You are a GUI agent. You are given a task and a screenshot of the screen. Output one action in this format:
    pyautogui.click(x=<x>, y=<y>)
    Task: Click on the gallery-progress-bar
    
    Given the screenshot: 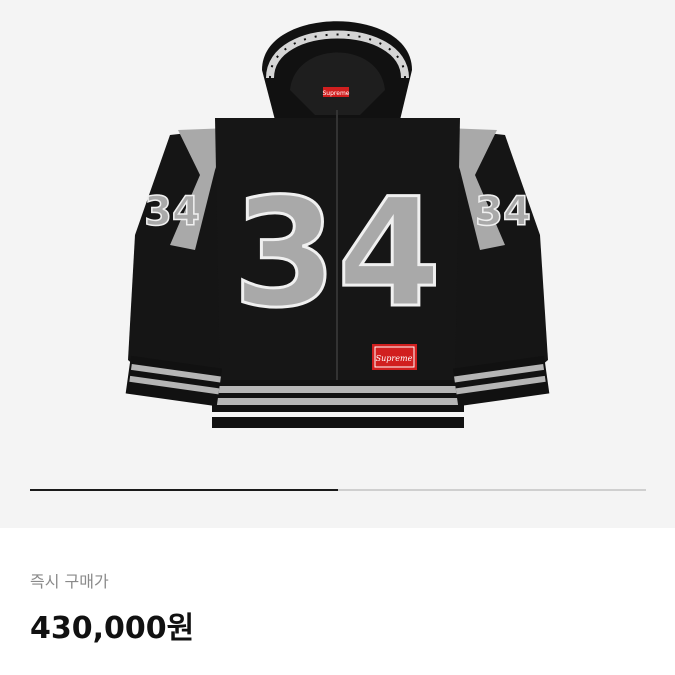 What is the action you would take?
    pyautogui.click(x=338, y=490)
    